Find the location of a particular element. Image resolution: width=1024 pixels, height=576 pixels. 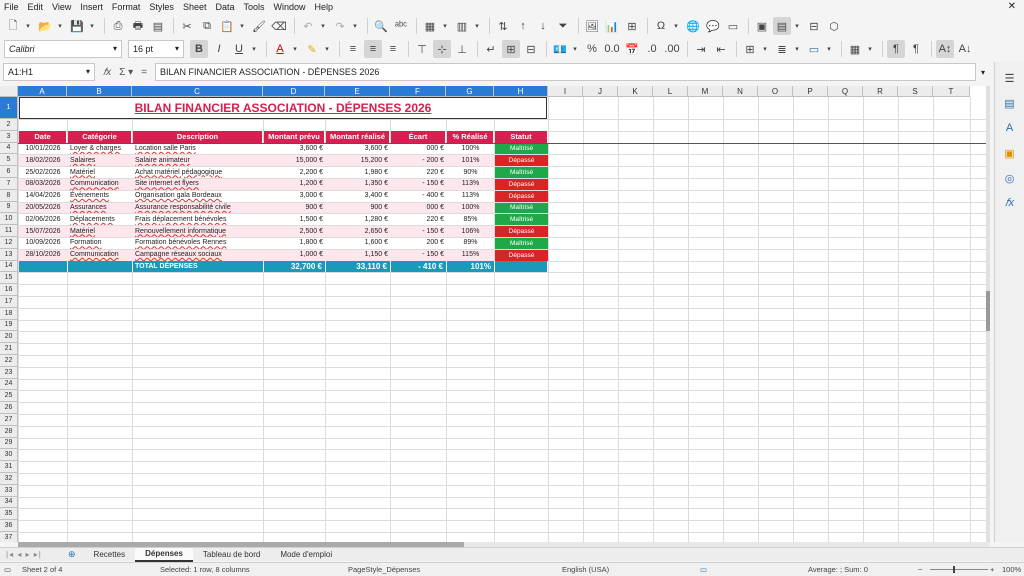

highlight-dropdown-icon: ▾ is located at coordinates (327, 49).